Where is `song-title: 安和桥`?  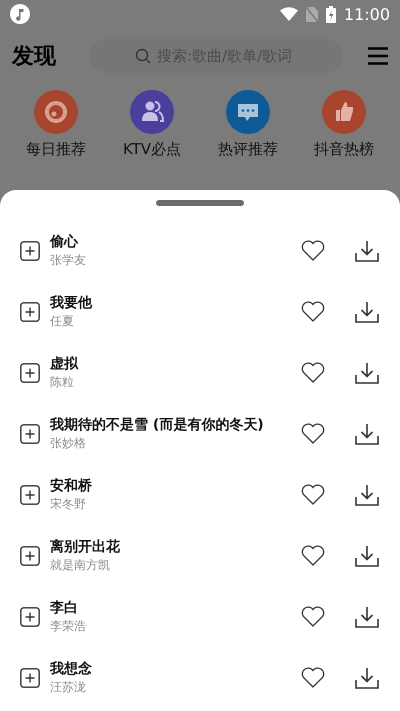
song-title: 安和桥 is located at coordinates (170, 485).